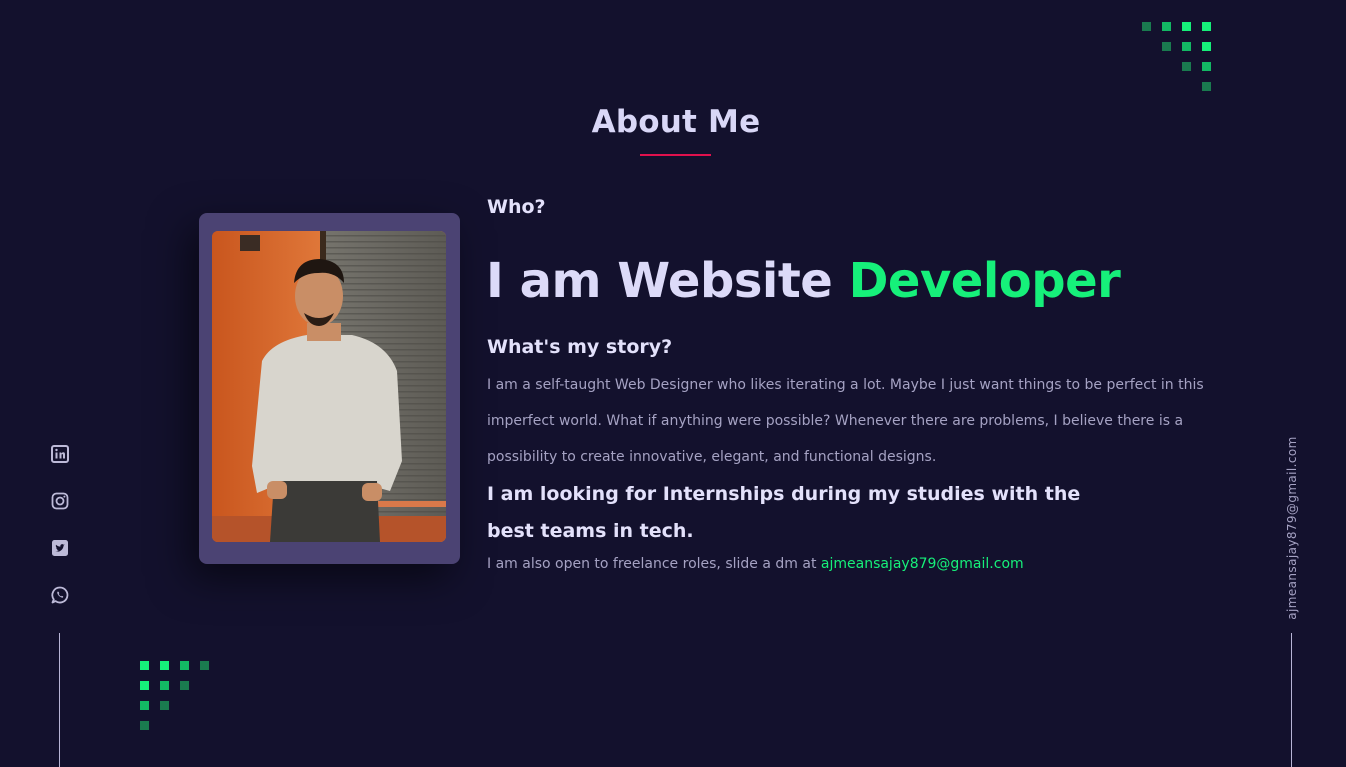 The image size is (1346, 767). What do you see at coordinates (984, 281) in the screenshot?
I see `headline-accent: Developer` at bounding box center [984, 281].